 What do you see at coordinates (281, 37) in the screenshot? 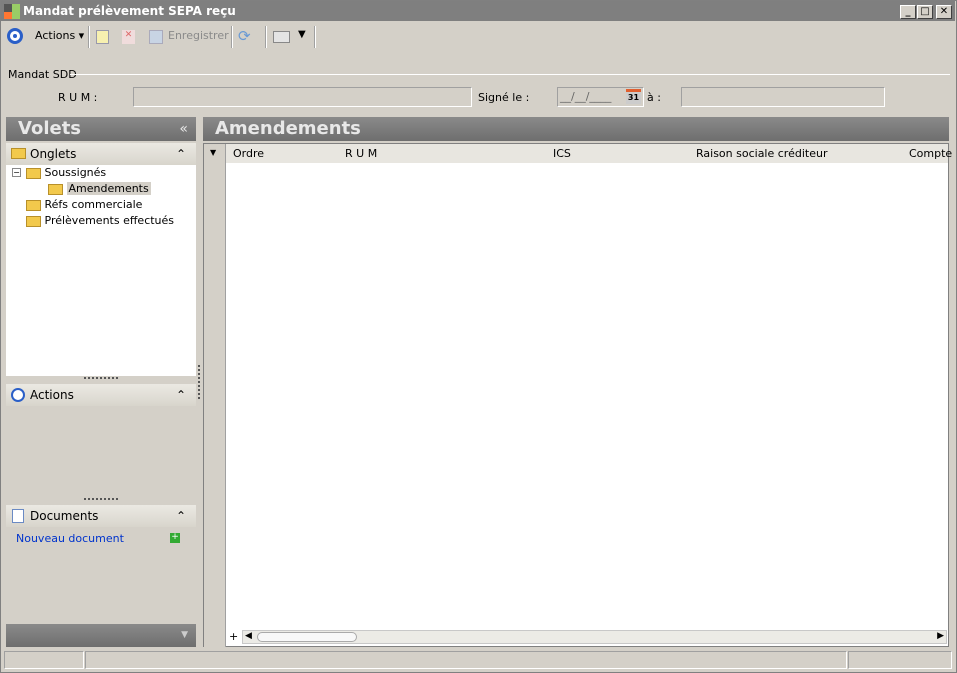
I see `print-icon` at bounding box center [281, 37].